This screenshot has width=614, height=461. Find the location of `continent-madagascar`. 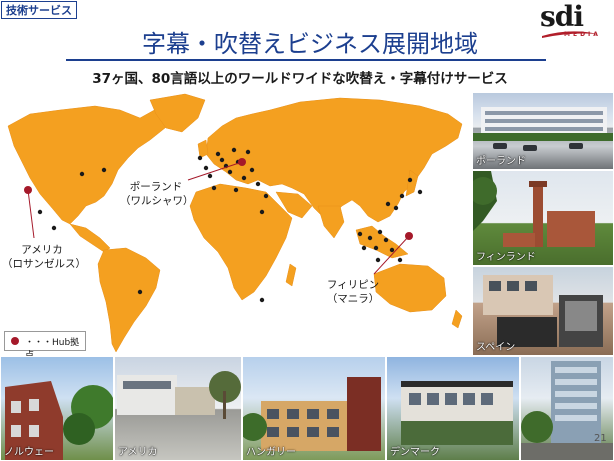

continent-madagascar is located at coordinates (291, 275).